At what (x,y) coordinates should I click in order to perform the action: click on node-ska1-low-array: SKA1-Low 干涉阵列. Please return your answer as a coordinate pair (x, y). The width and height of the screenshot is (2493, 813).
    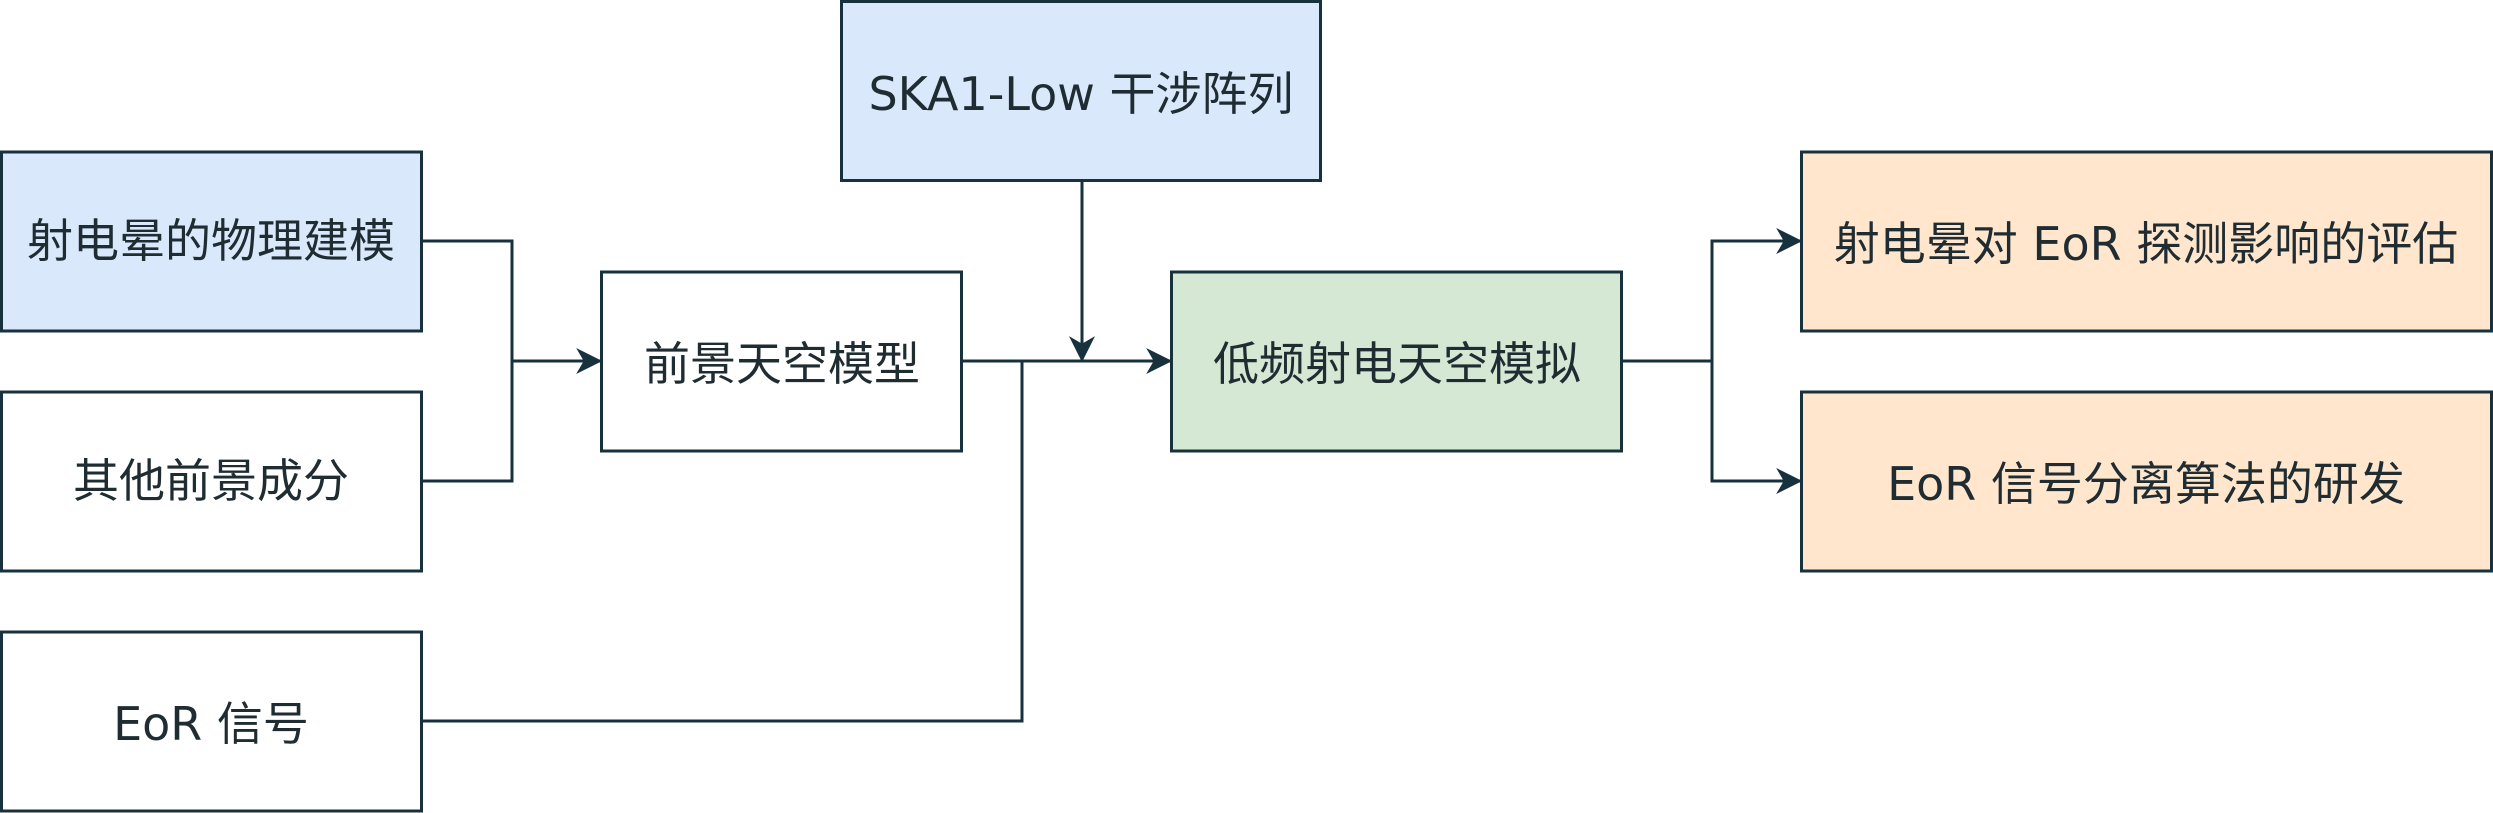
    Looking at the image, I should click on (1081, 91).